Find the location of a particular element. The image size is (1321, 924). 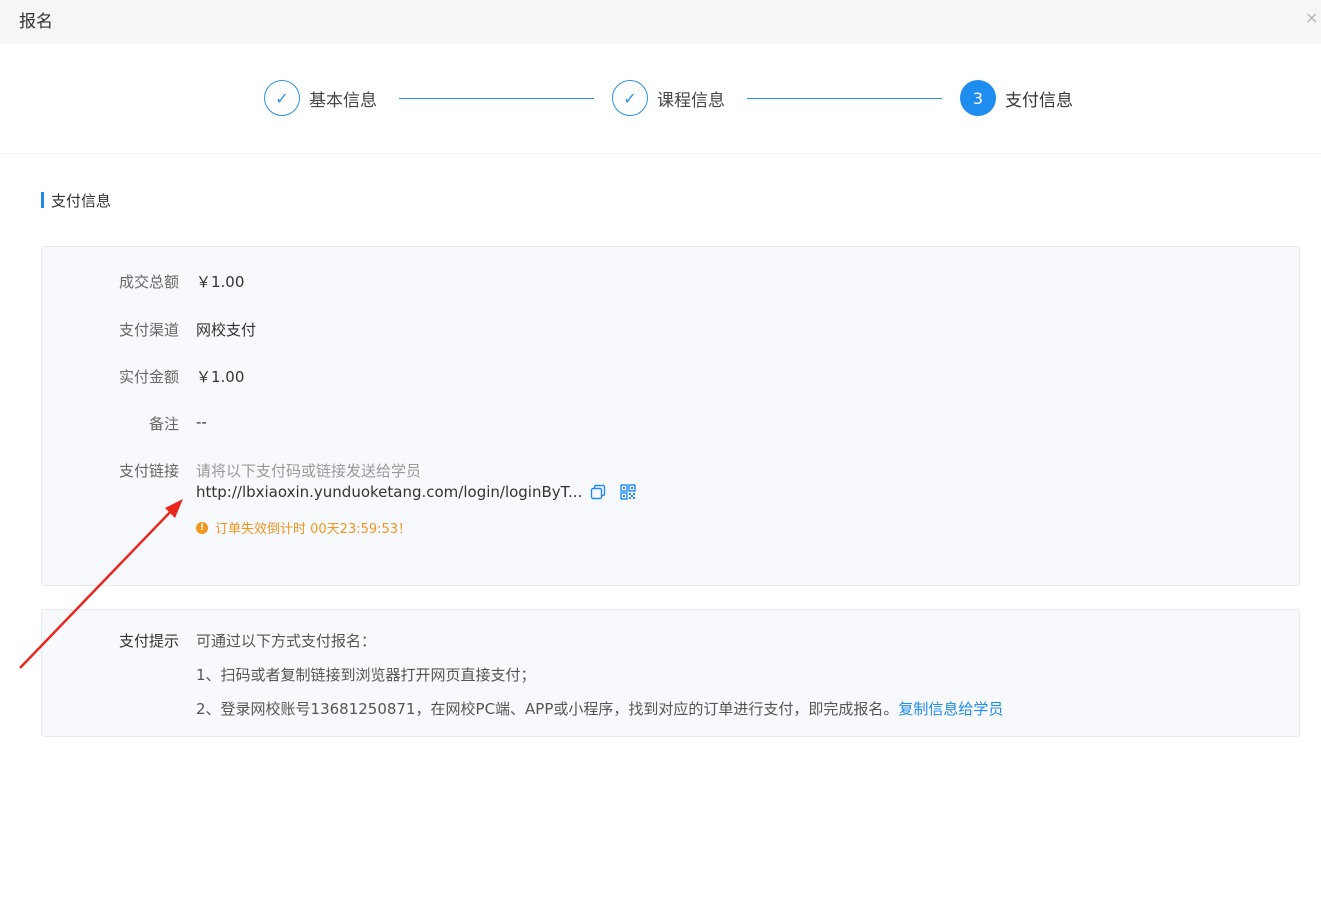

step-payment-info: 3 支付信息 is located at coordinates (1016, 98).